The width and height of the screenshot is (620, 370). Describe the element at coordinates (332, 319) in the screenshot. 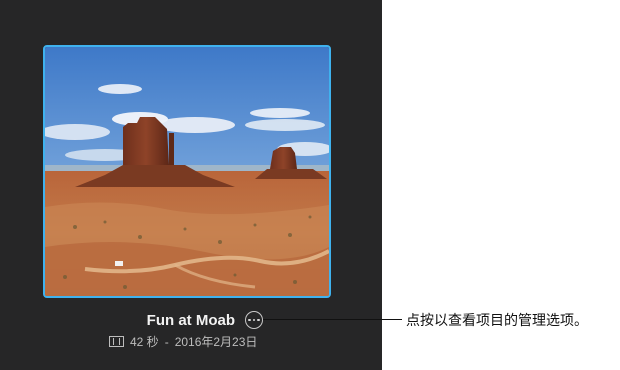

I see `callout-line` at that location.